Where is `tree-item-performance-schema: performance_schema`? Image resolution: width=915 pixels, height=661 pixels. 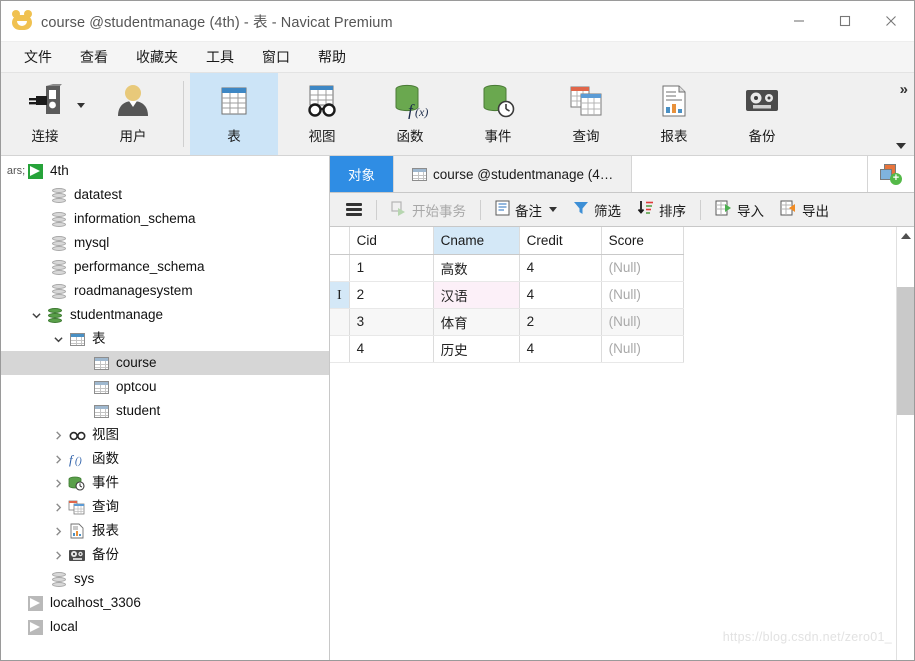 tree-item-performance-schema: performance_schema is located at coordinates (165, 267).